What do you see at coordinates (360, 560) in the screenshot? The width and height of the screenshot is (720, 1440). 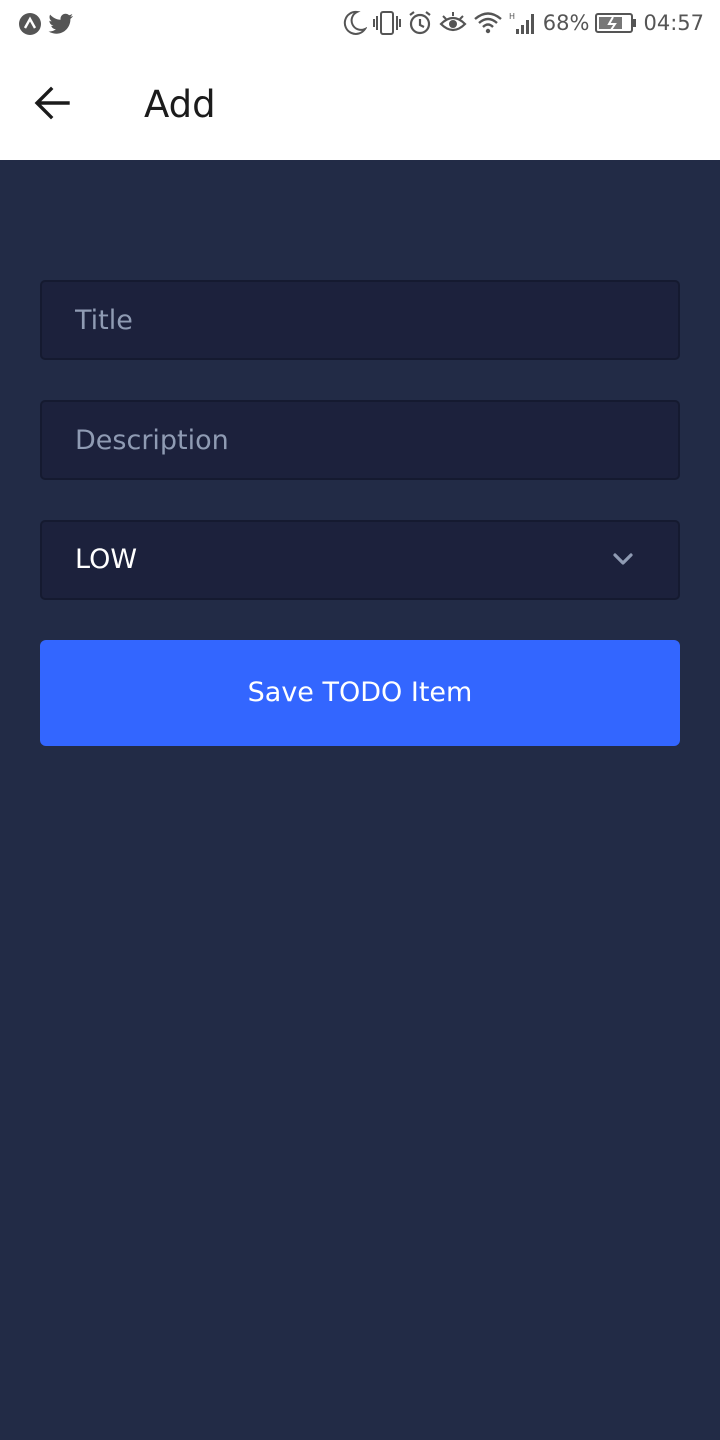 I see `priority-select: LOW` at bounding box center [360, 560].